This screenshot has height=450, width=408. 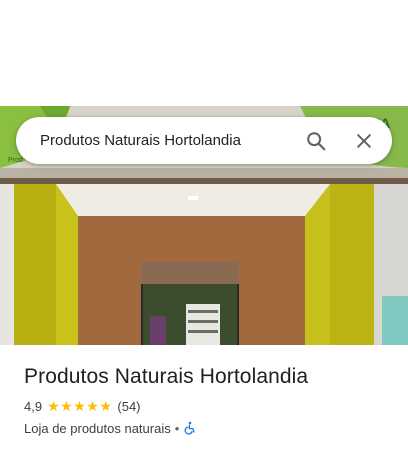 What do you see at coordinates (204, 377) in the screenshot?
I see `place-title: Produtos Naturais Hortolandia` at bounding box center [204, 377].